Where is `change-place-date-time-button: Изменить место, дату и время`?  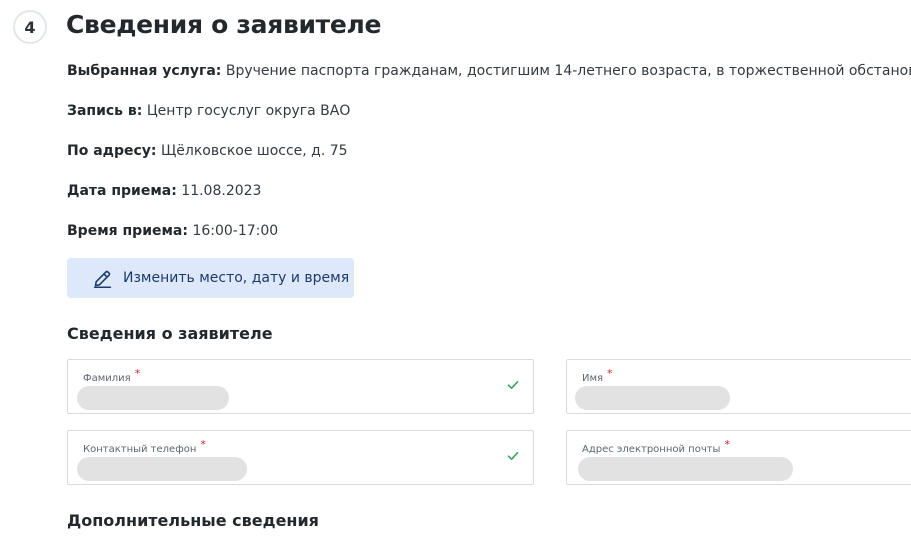
change-place-date-time-button: Изменить место, дату и время is located at coordinates (210, 278).